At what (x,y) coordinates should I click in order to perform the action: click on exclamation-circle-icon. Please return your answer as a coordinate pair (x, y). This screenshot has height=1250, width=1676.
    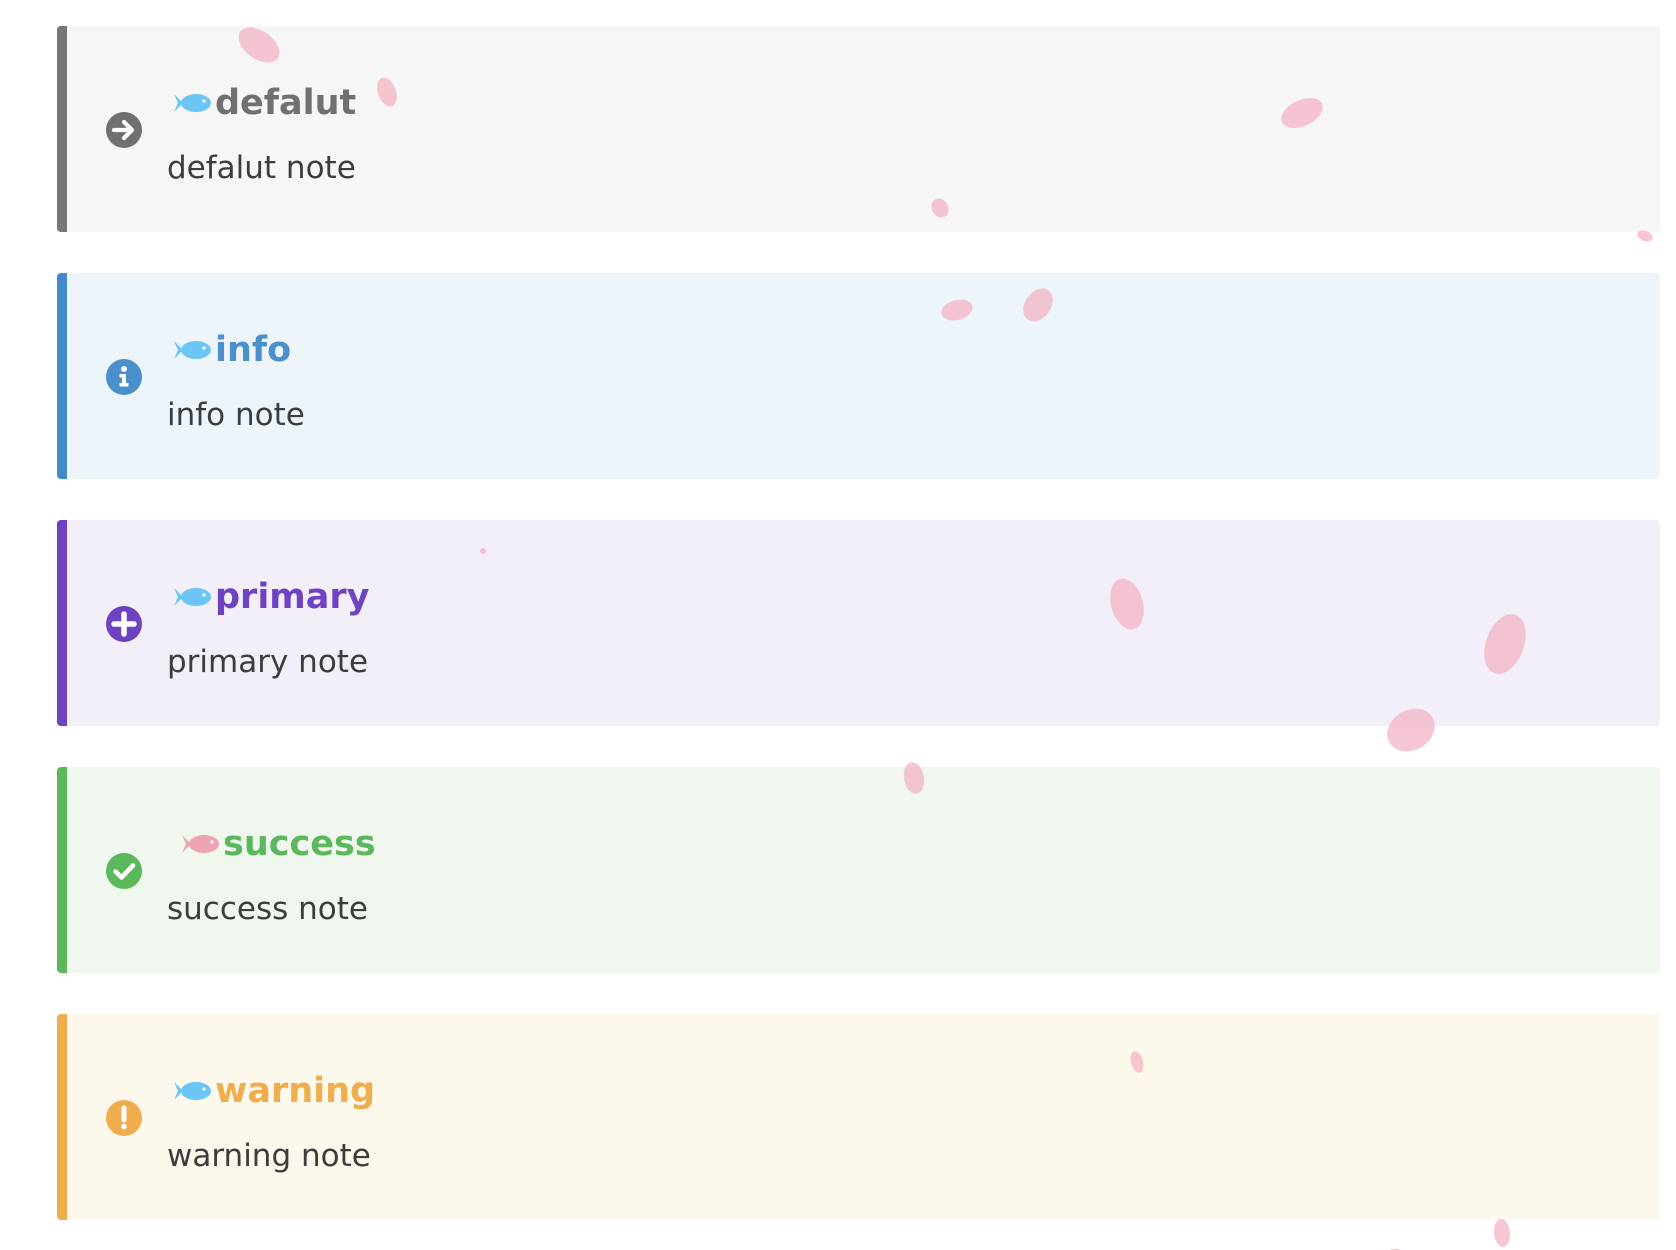
    Looking at the image, I should click on (124, 1118).